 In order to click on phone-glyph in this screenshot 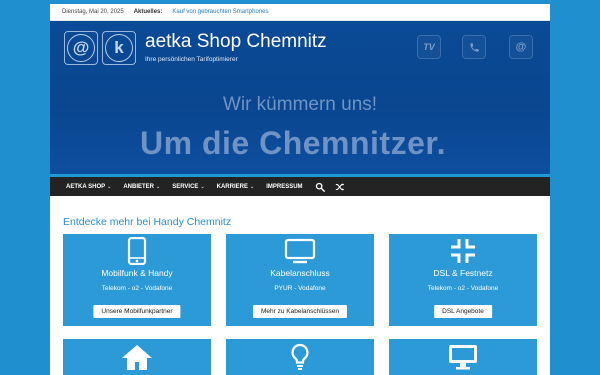, I will do `click(474, 47)`.